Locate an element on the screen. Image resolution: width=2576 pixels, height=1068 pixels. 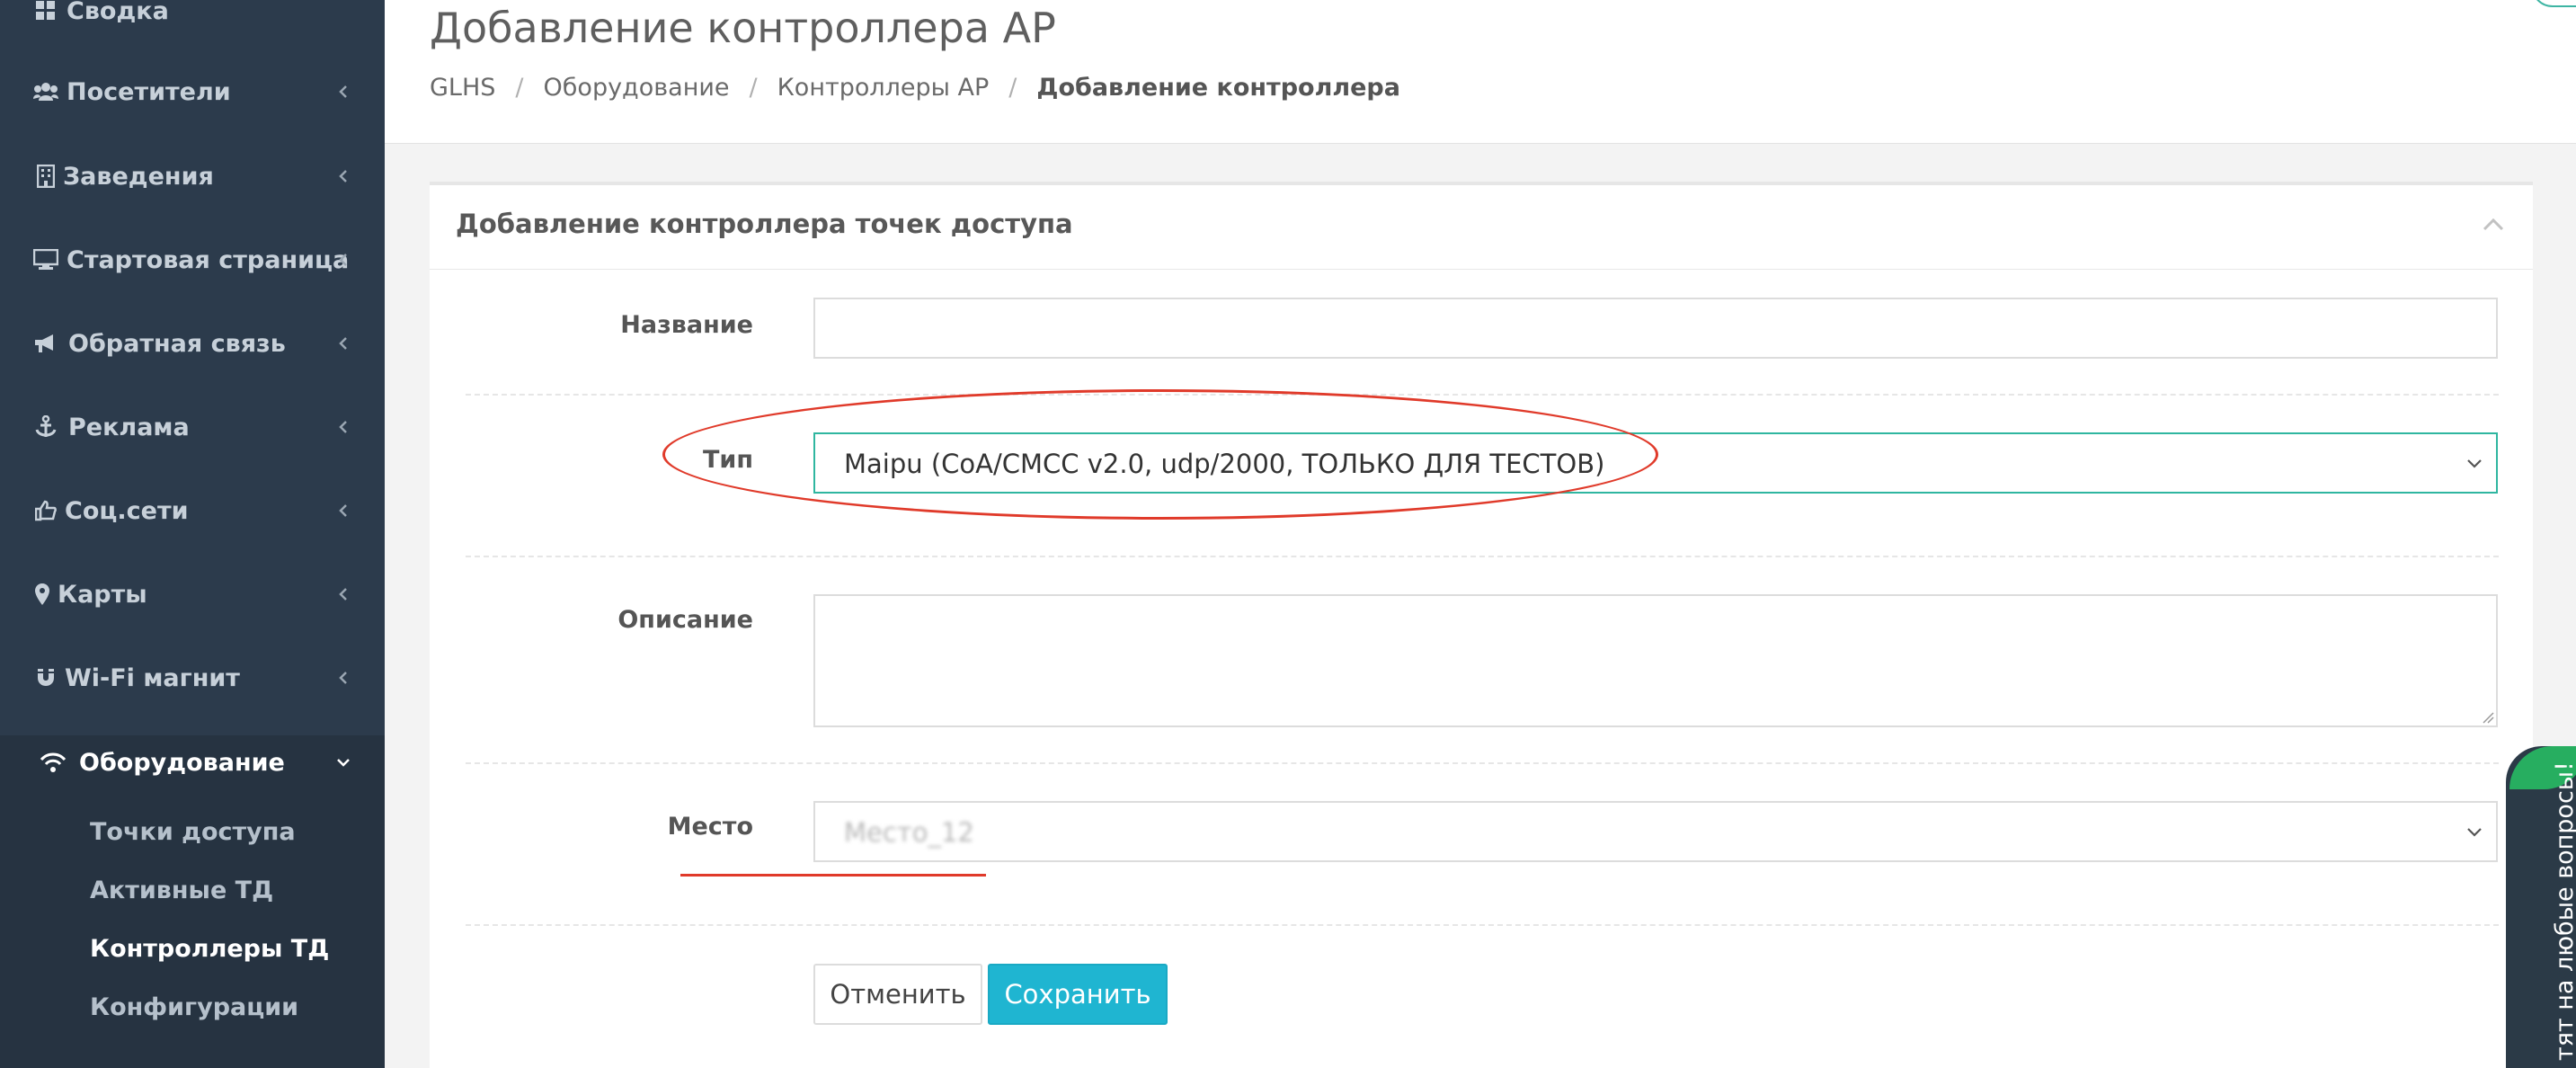
map-marker-icon is located at coordinates (42, 594).